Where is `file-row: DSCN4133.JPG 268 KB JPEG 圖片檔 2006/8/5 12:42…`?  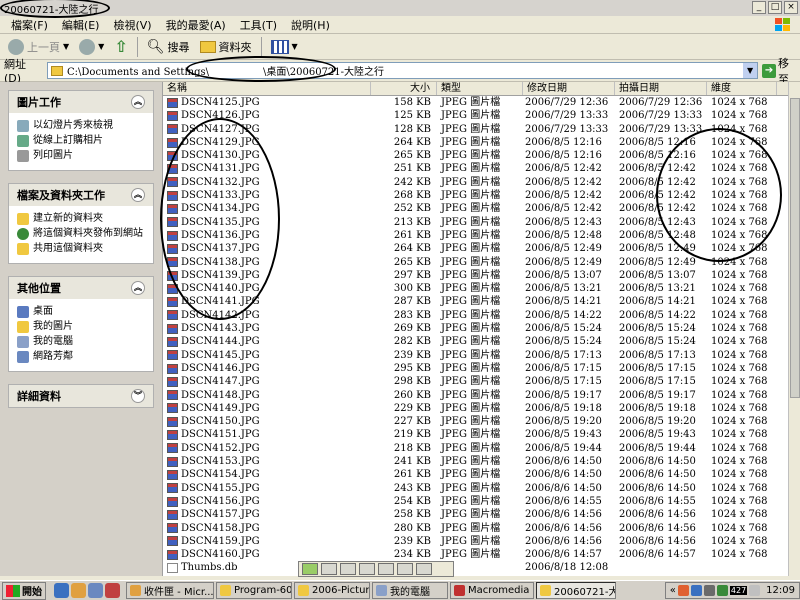
file-row: DSCN4133.JPG 268 KB JPEG 圖片檔 2006/8/5 12:42… is located at coordinates (475, 195).